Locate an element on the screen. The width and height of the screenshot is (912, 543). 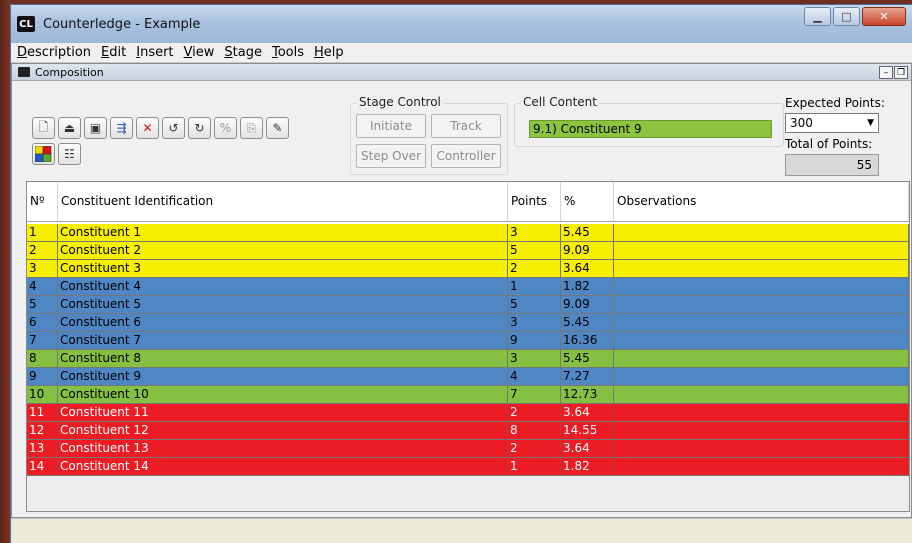
redo-icon: ↻ is located at coordinates (199, 128).